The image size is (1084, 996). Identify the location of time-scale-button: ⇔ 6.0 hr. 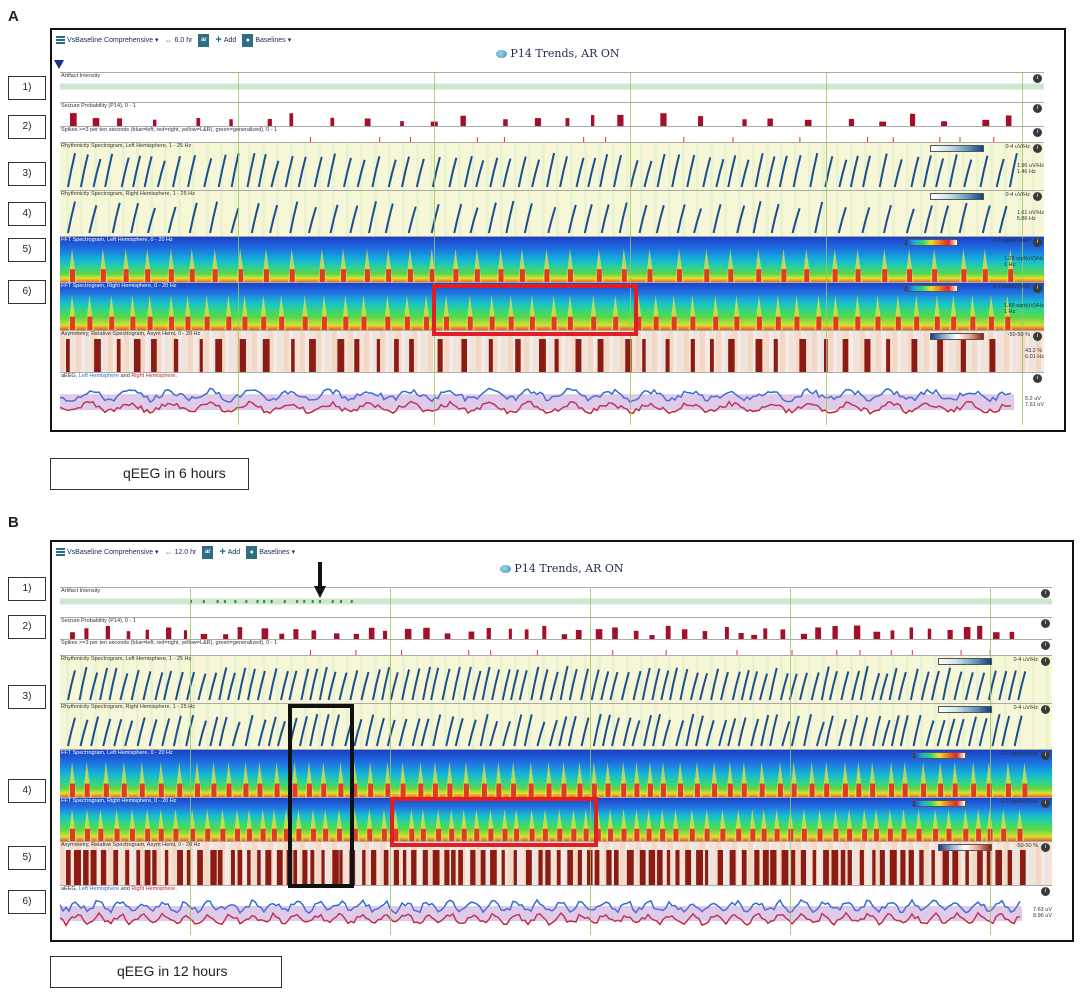
(179, 40).